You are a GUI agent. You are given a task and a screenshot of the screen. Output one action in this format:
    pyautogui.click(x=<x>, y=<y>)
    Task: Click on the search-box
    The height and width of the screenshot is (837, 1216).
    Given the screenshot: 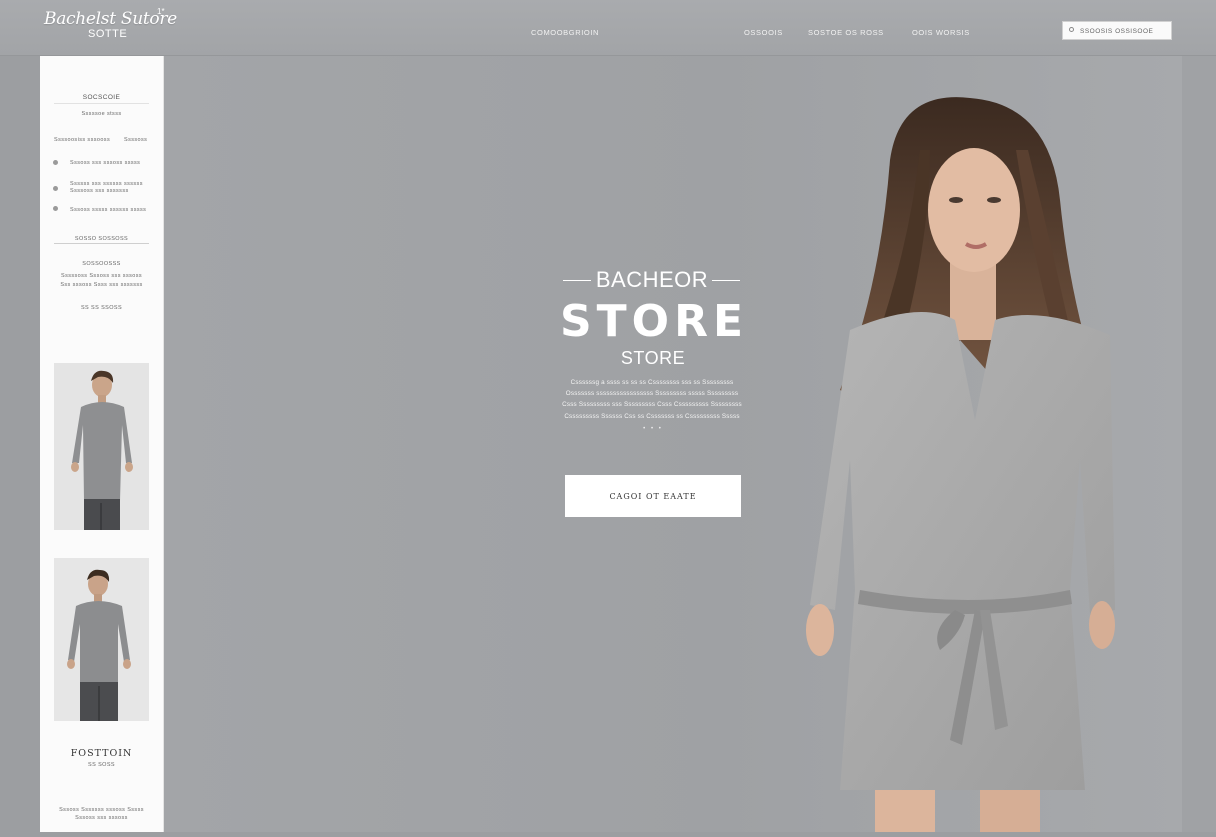 What is the action you would take?
    pyautogui.click(x=1117, y=30)
    